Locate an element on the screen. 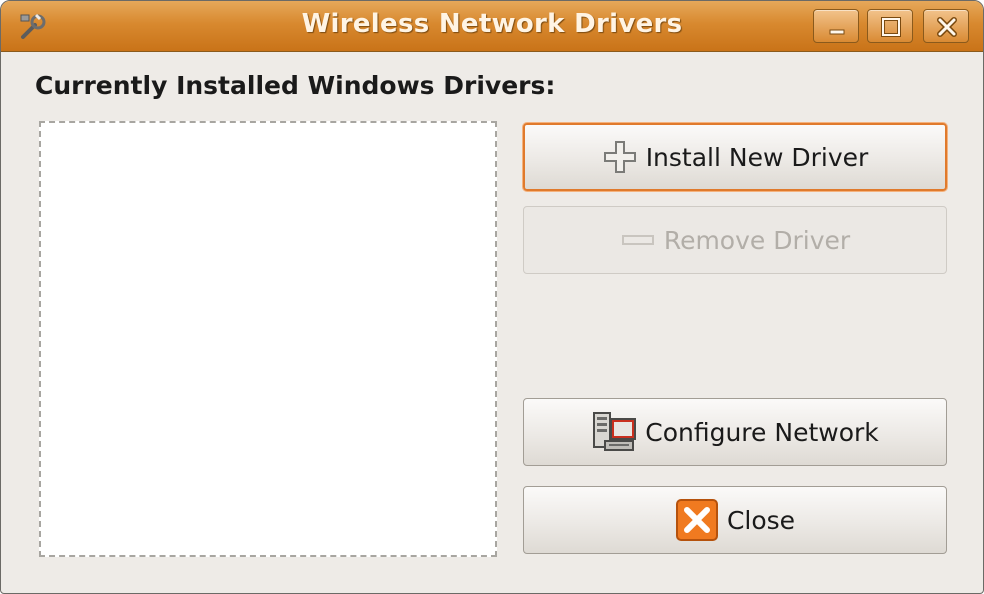 The image size is (984, 594). maximize-icon is located at coordinates (891, 27).